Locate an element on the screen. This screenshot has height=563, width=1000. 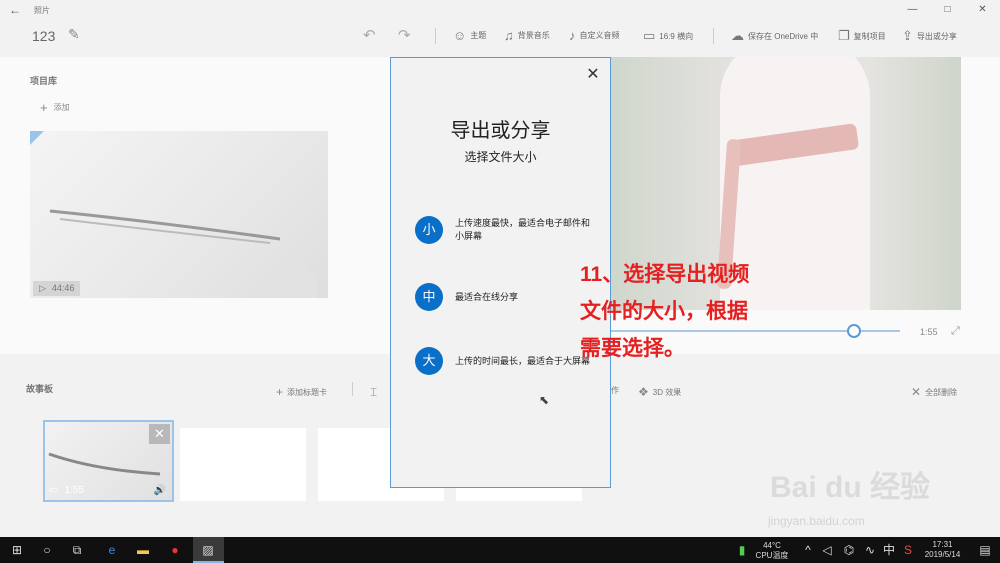
minimize-button: — is located at coordinates (912, 10).